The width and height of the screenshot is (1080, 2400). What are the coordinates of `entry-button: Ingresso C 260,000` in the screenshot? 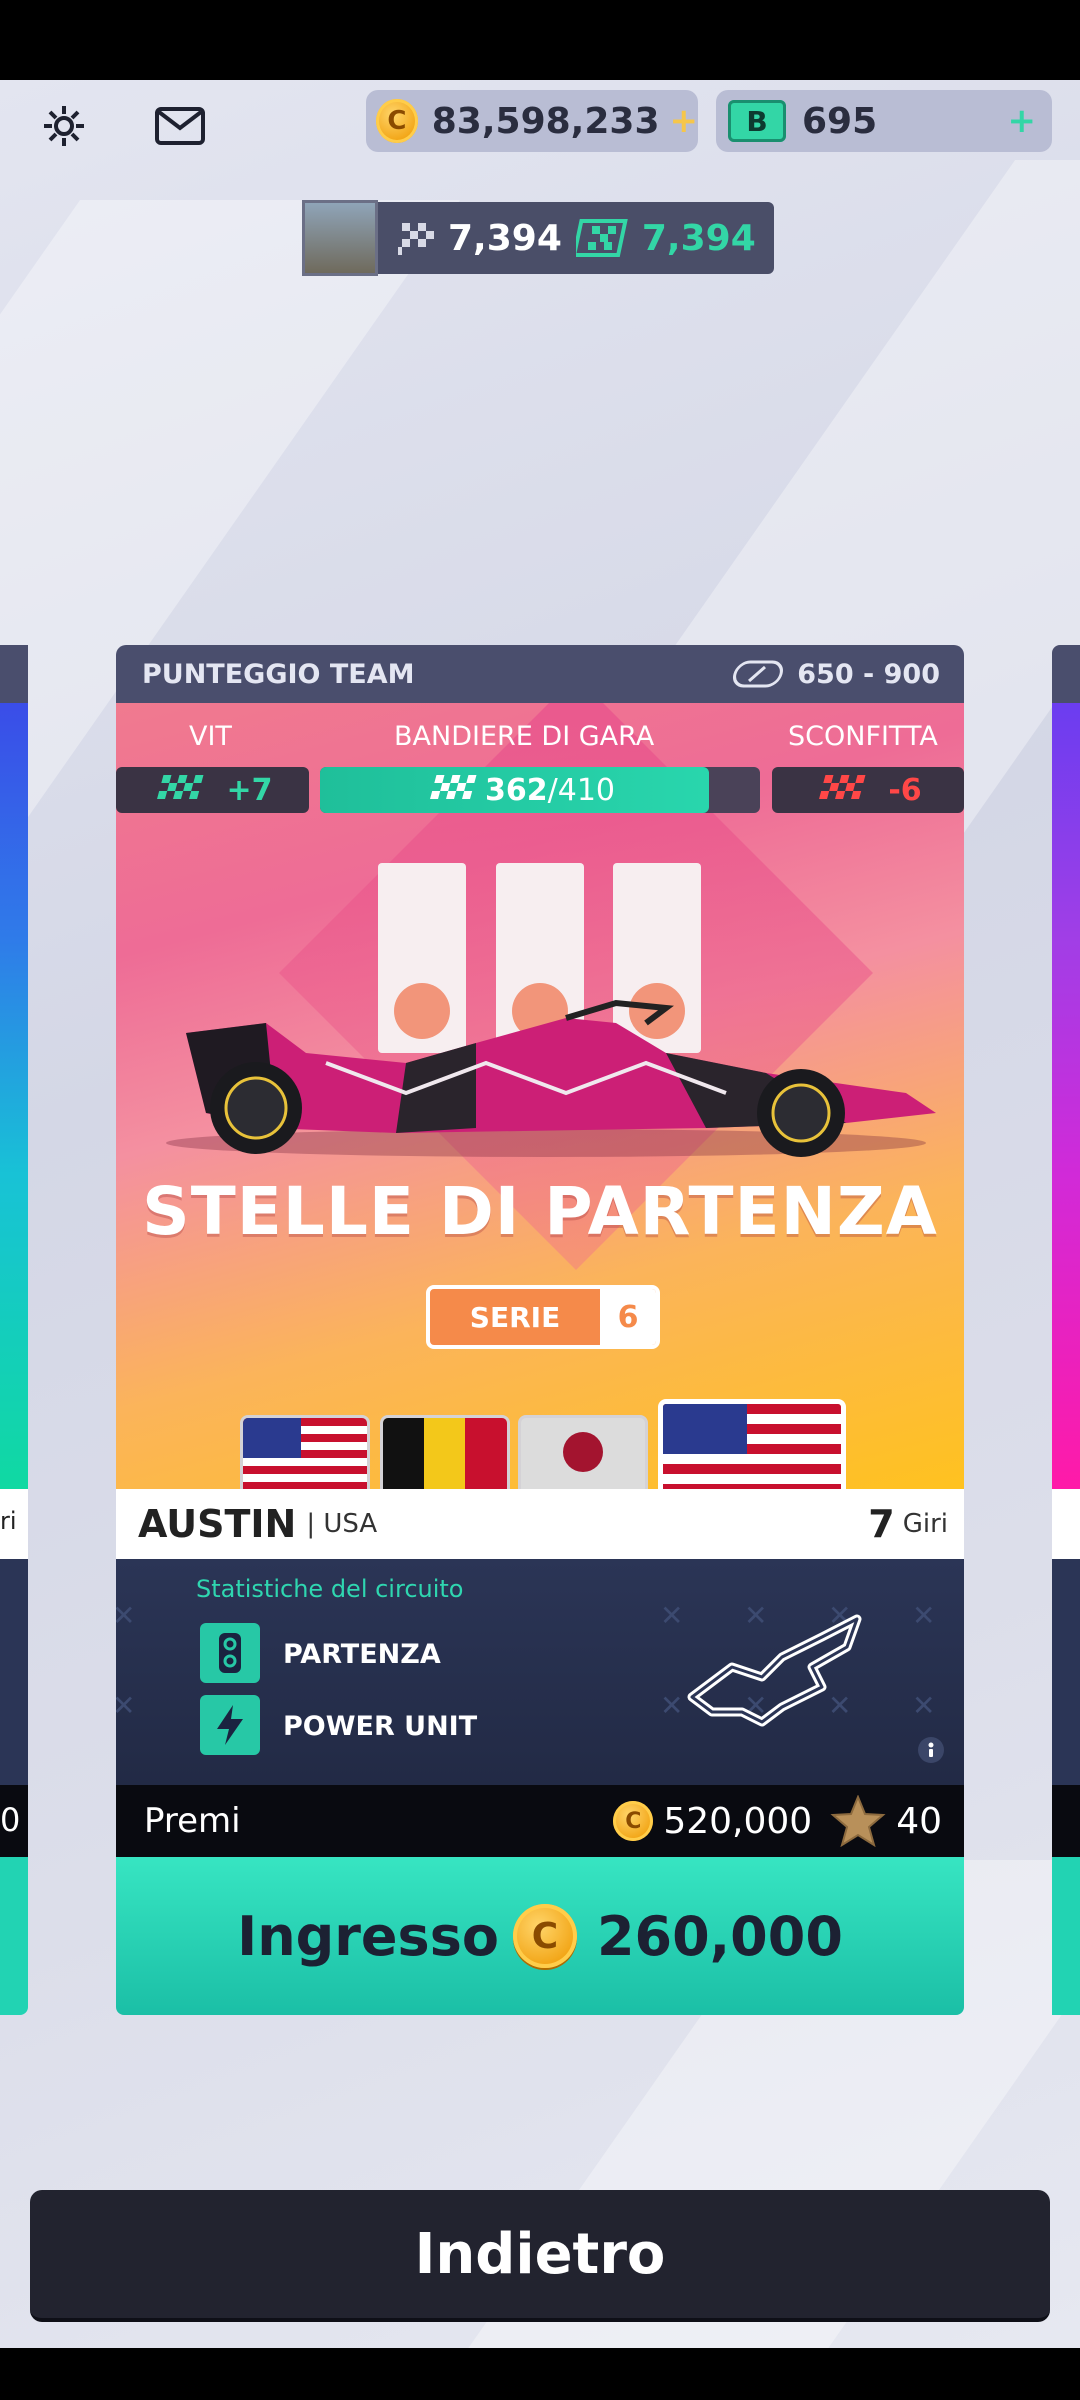 It's located at (540, 1936).